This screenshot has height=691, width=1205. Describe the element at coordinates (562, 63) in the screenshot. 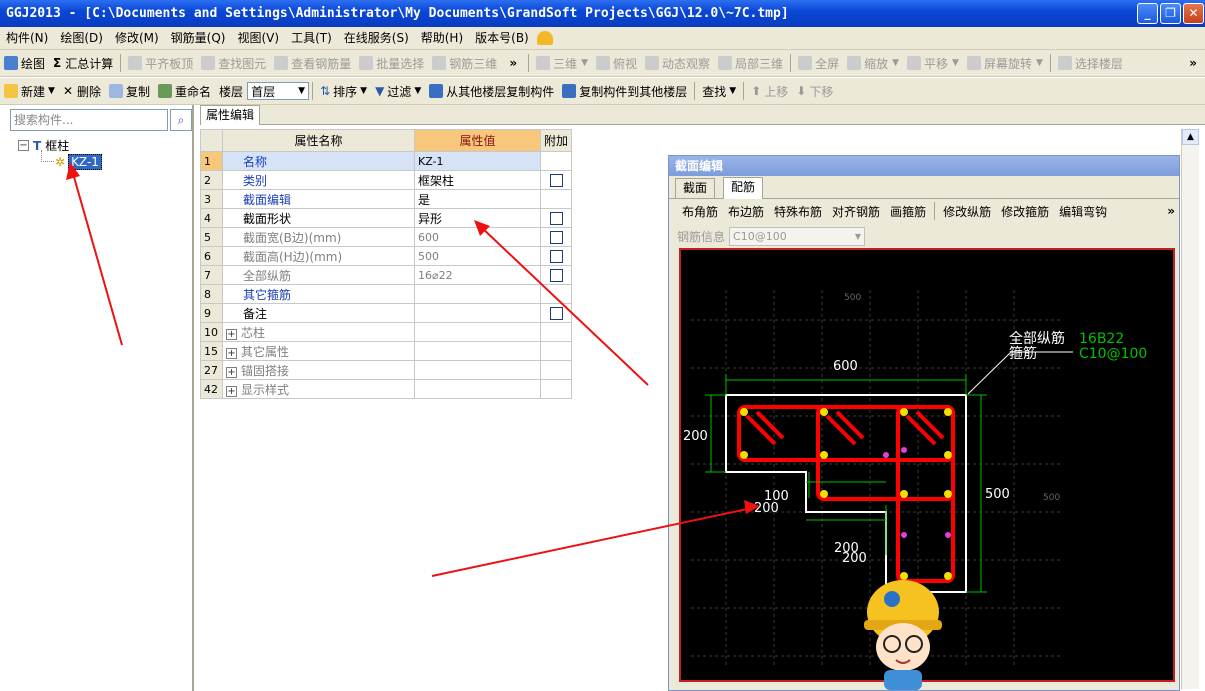

I see `view-3d-button: 三维 ▼` at that location.